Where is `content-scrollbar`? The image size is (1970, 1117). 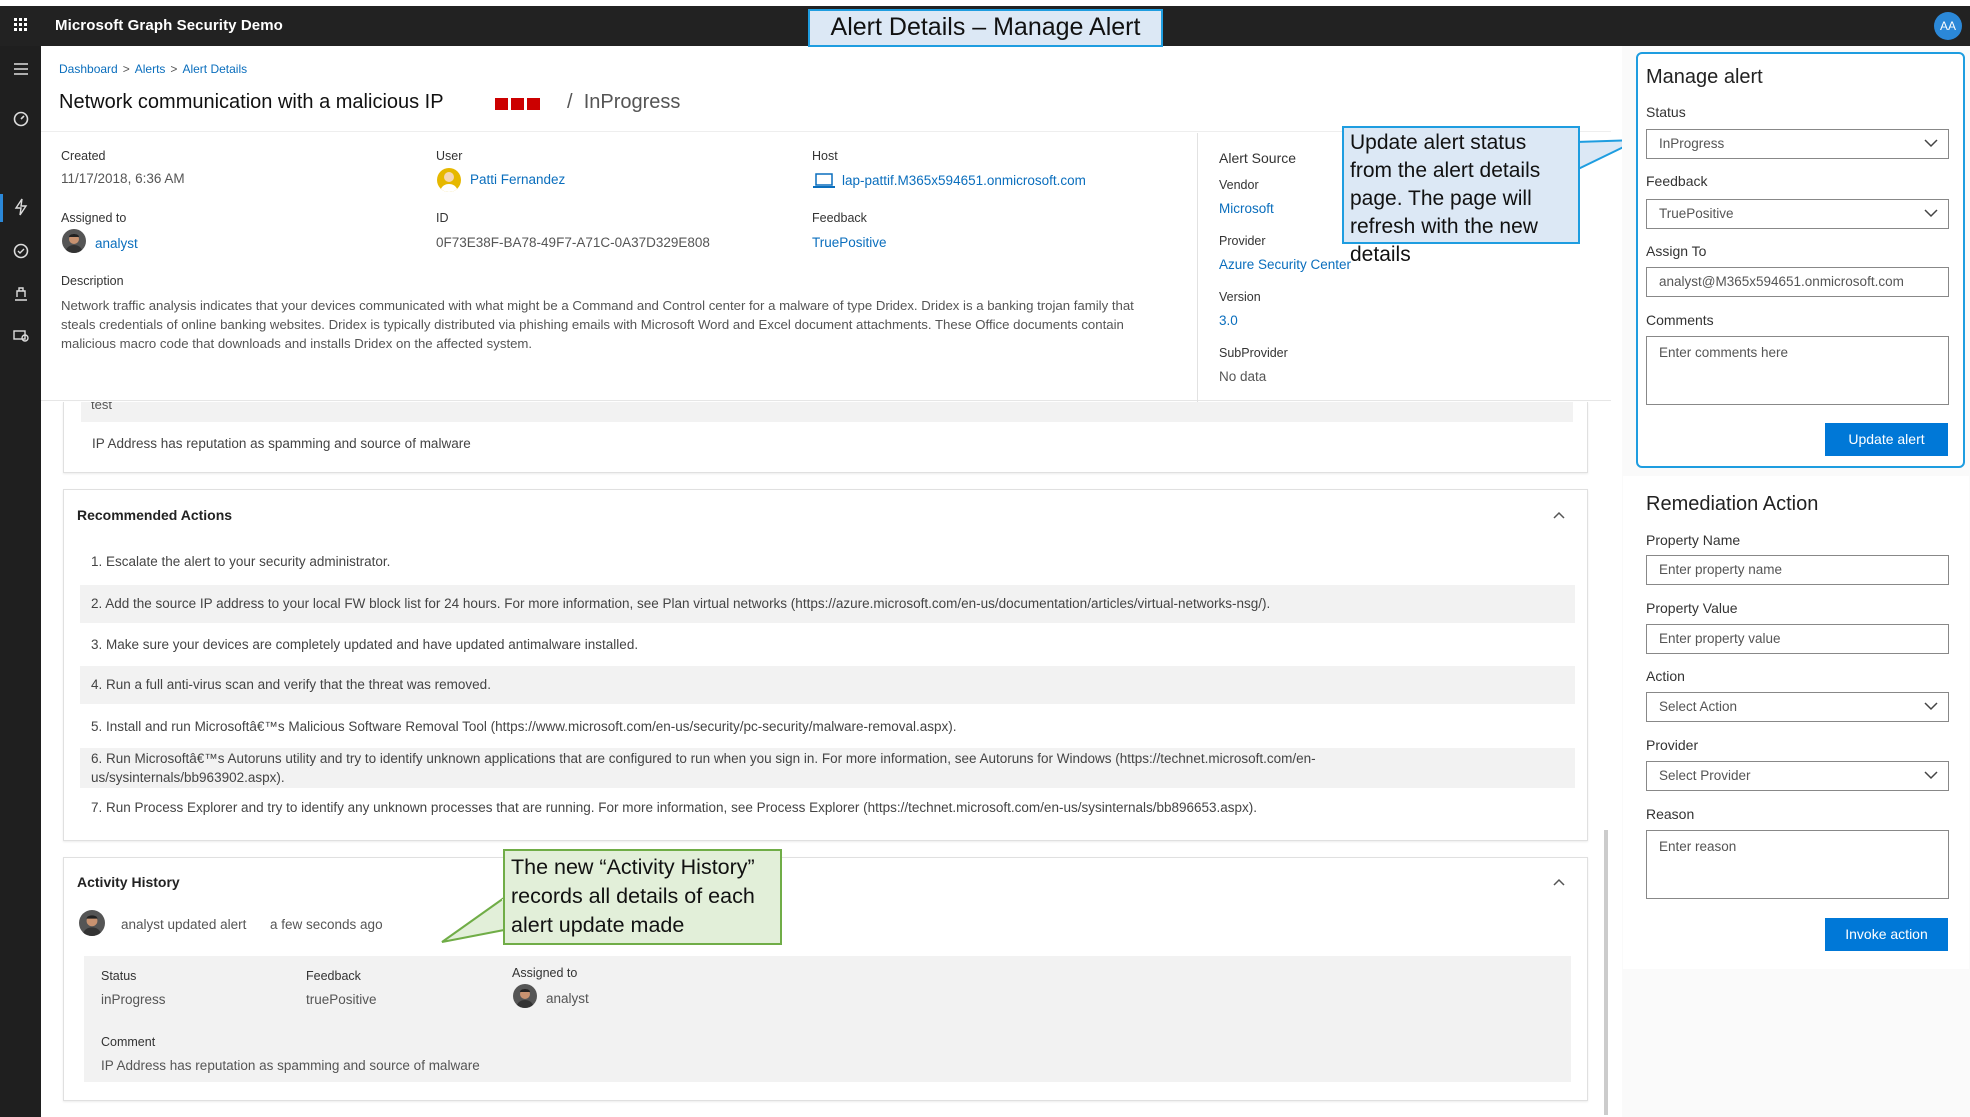 content-scrollbar is located at coordinates (1606, 972).